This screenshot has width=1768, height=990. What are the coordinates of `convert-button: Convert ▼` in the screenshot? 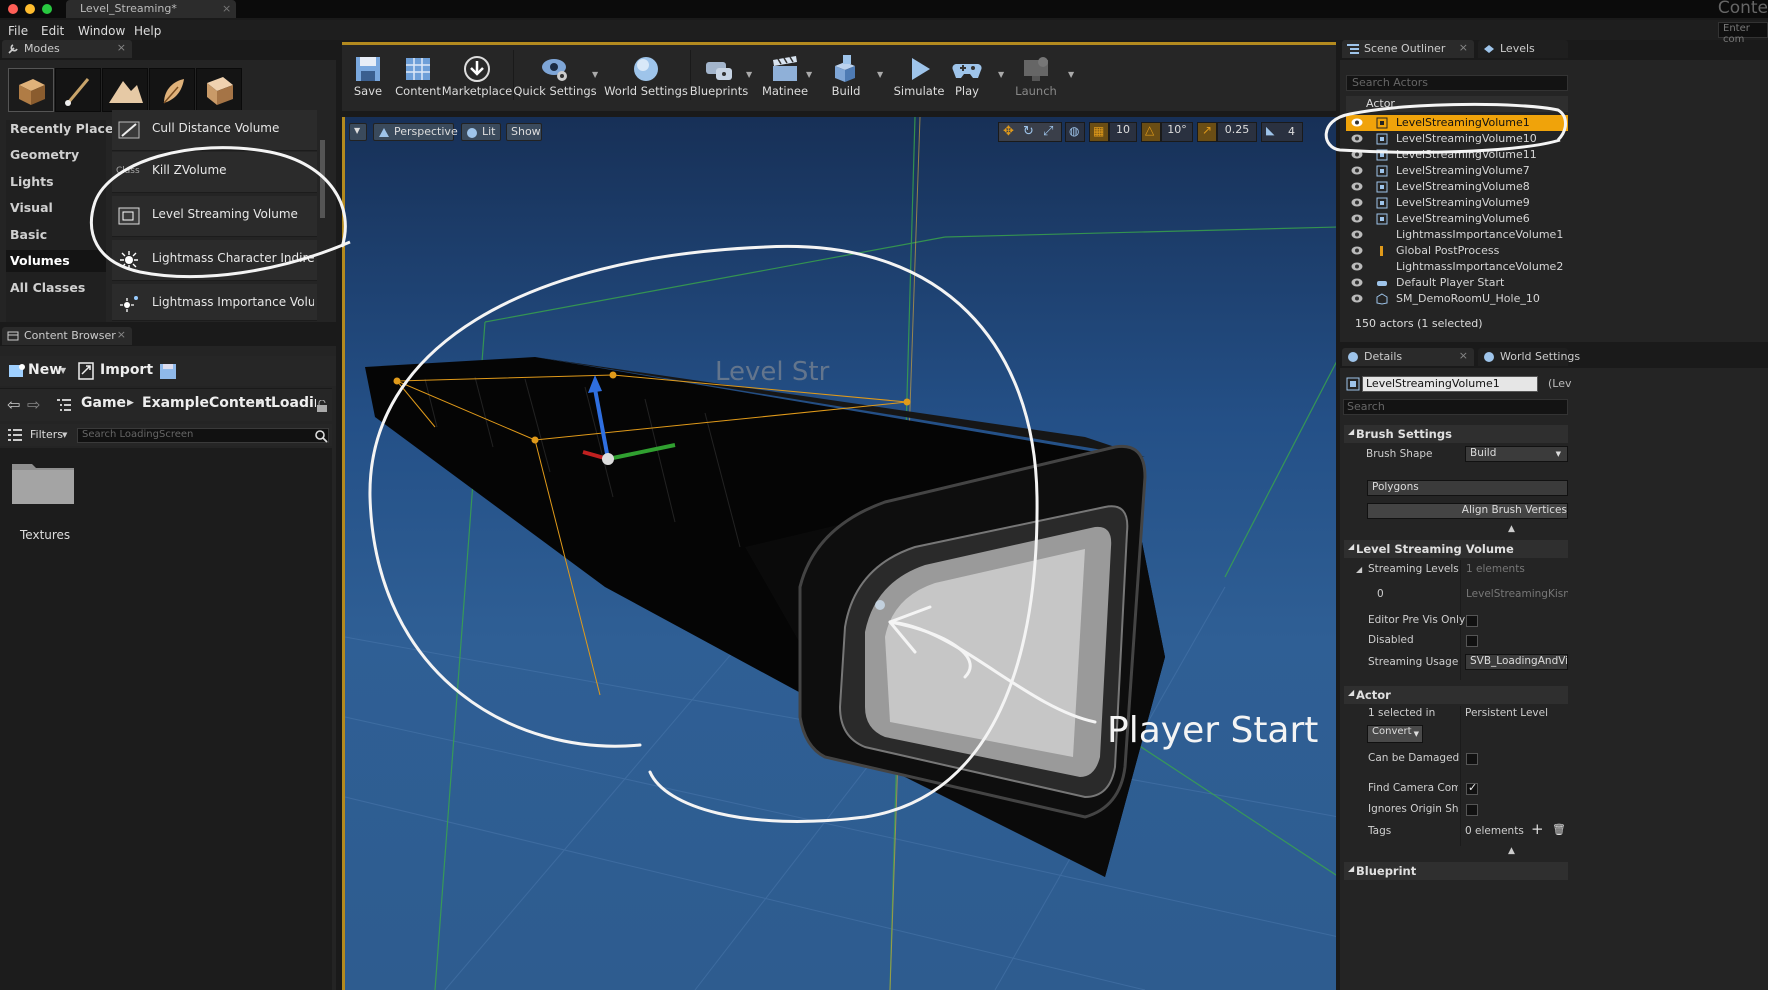 It's located at (1395, 734).